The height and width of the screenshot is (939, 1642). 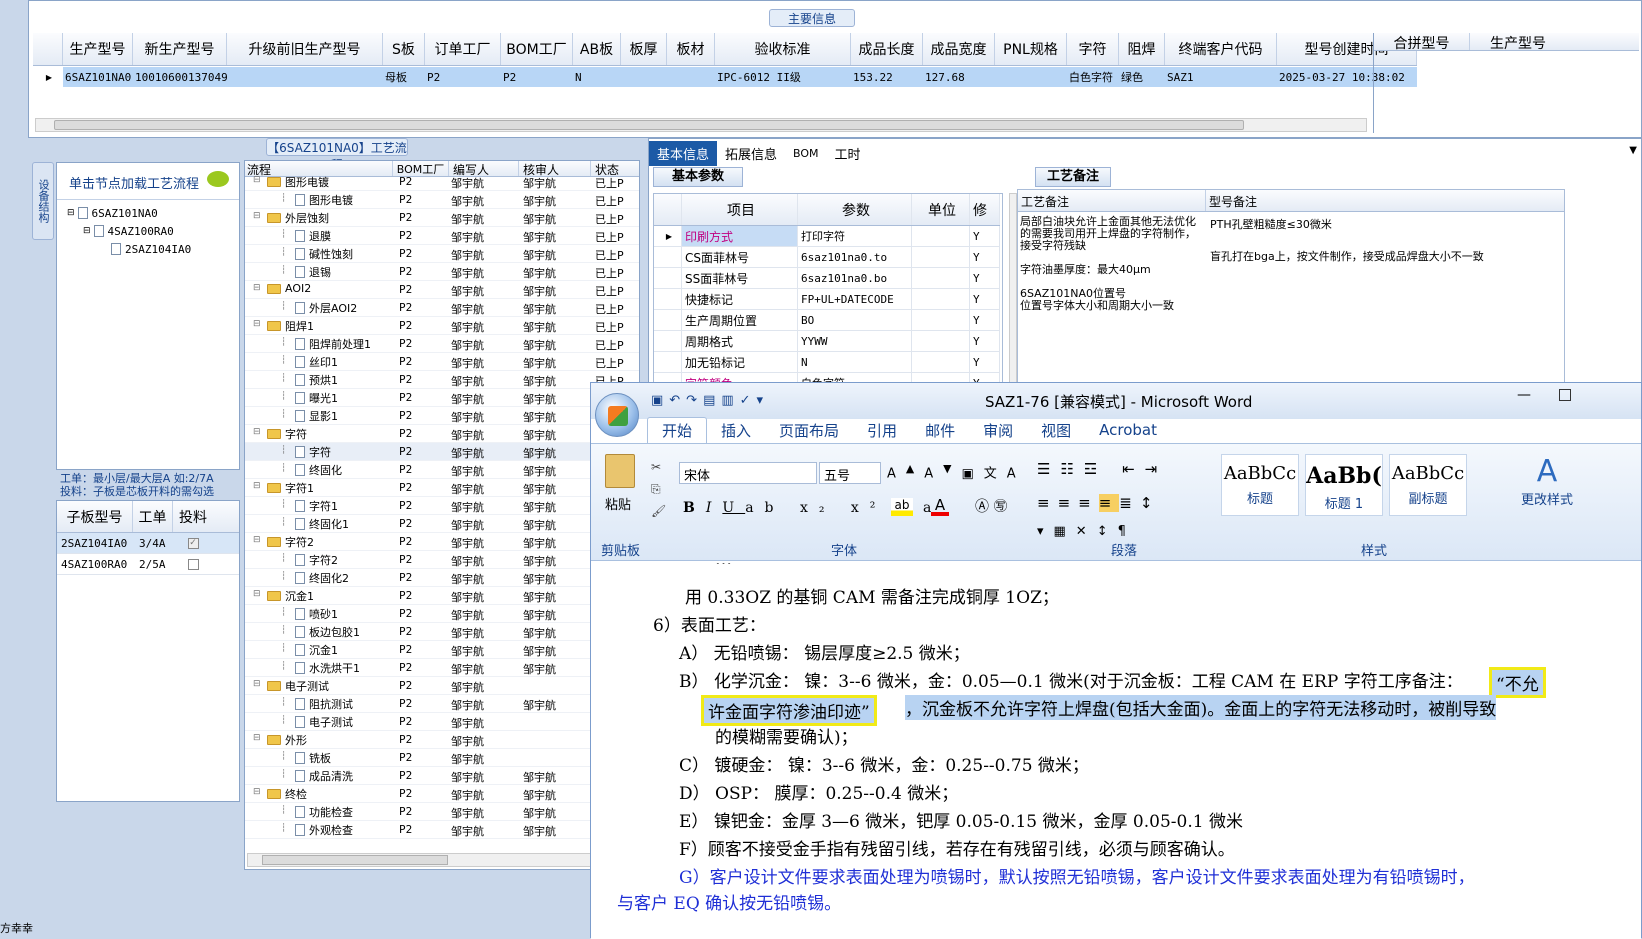 What do you see at coordinates (827, 257) in the screenshot?
I see `param-row: CS面菲林号 6saz101na0.to Y` at bounding box center [827, 257].